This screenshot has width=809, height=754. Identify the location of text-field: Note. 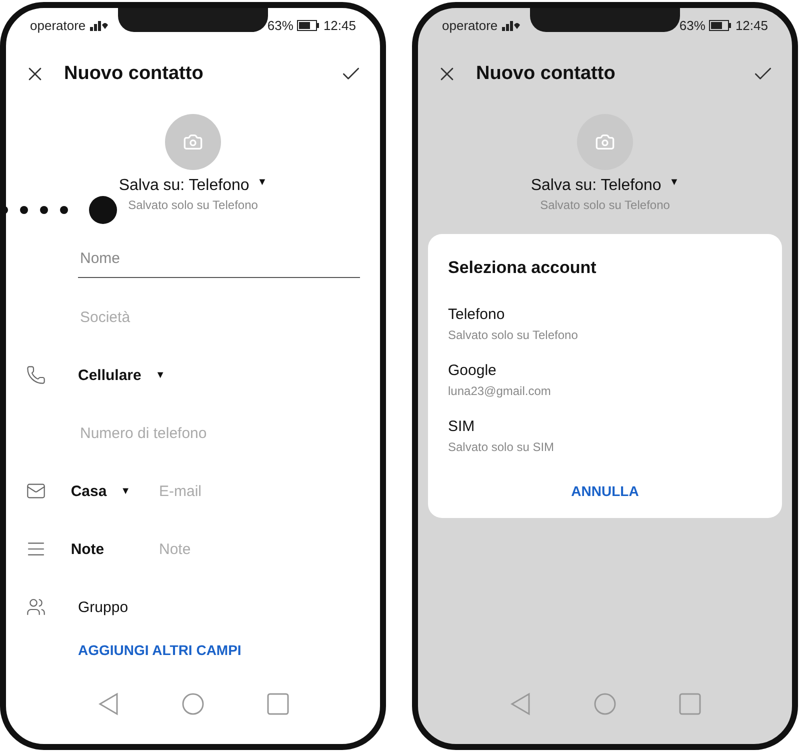
(258, 549).